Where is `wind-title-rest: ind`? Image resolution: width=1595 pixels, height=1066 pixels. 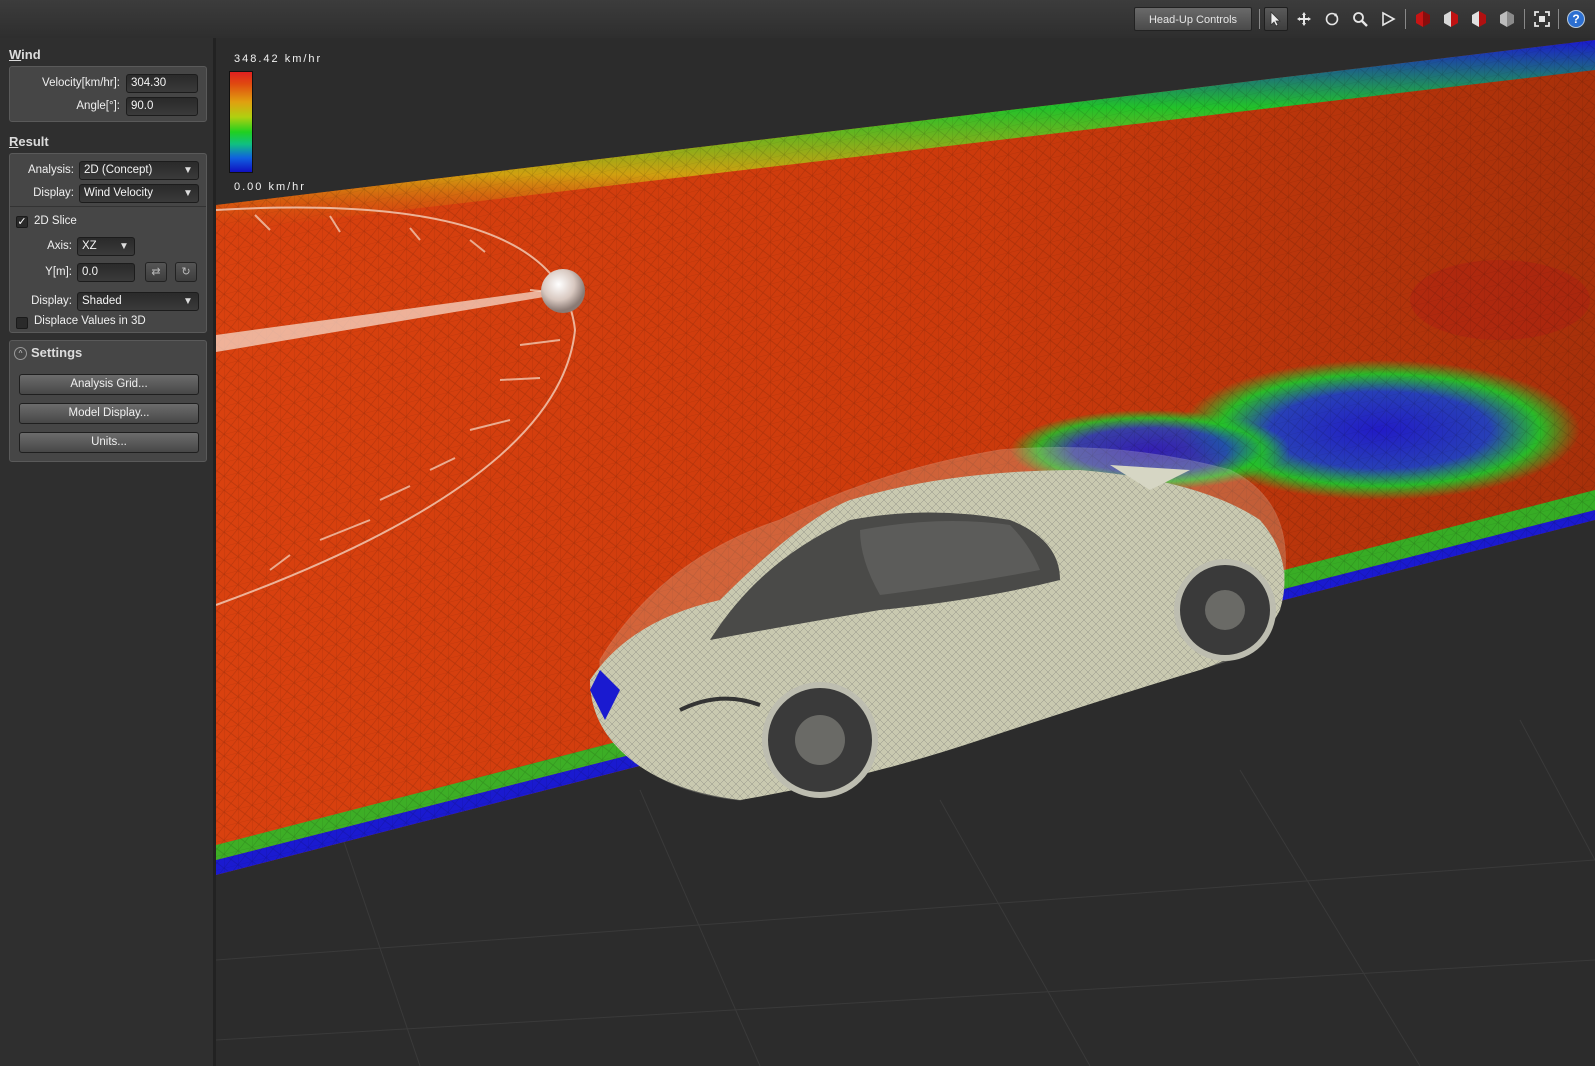 wind-title-rest: ind is located at coordinates (31, 54).